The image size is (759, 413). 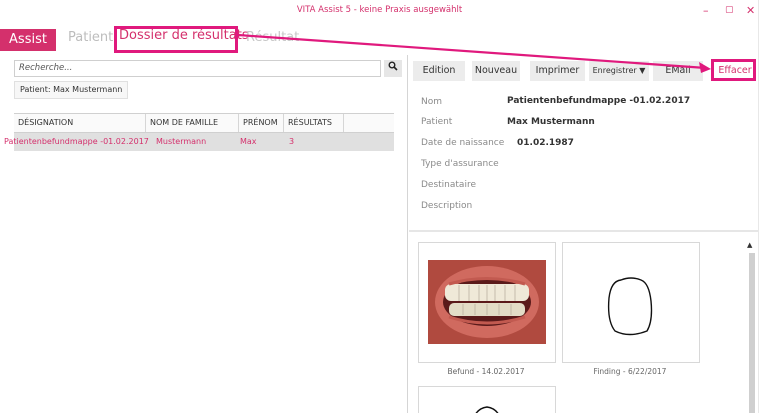 What do you see at coordinates (314, 123) in the screenshot?
I see `column-header-resultats: RÉSULTATS` at bounding box center [314, 123].